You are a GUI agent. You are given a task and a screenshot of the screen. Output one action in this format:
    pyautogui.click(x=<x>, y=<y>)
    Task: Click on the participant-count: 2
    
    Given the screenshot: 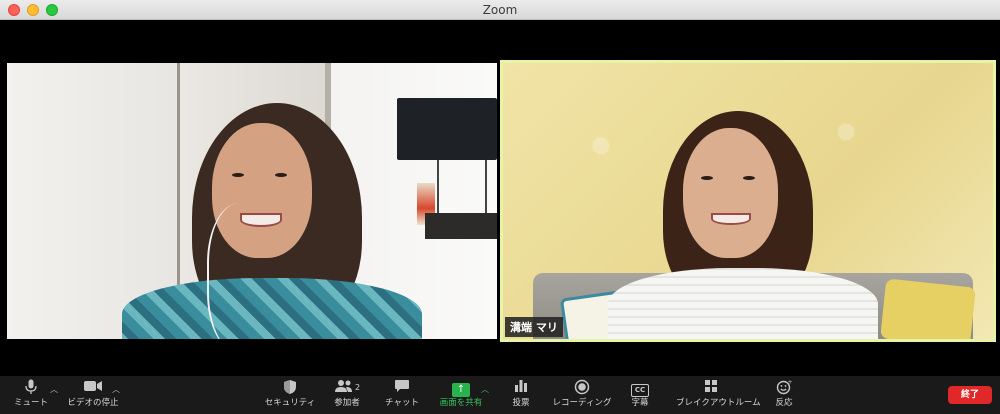 What is the action you would take?
    pyautogui.click(x=357, y=387)
    